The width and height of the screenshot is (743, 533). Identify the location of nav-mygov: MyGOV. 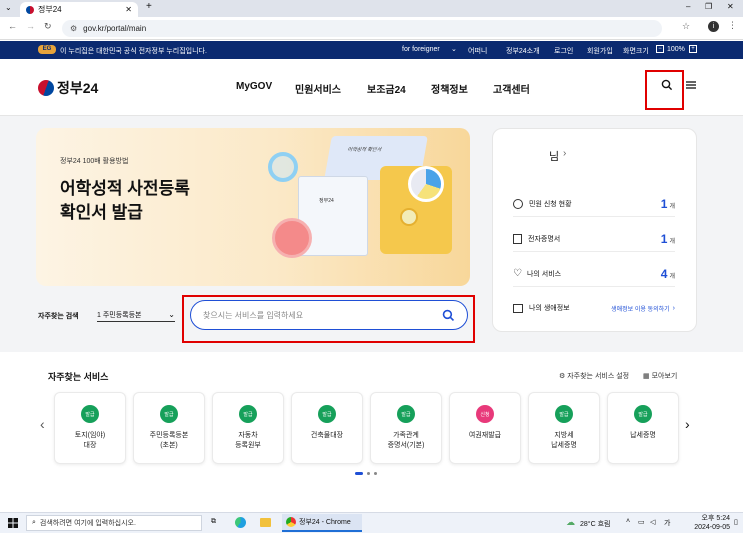
(254, 86).